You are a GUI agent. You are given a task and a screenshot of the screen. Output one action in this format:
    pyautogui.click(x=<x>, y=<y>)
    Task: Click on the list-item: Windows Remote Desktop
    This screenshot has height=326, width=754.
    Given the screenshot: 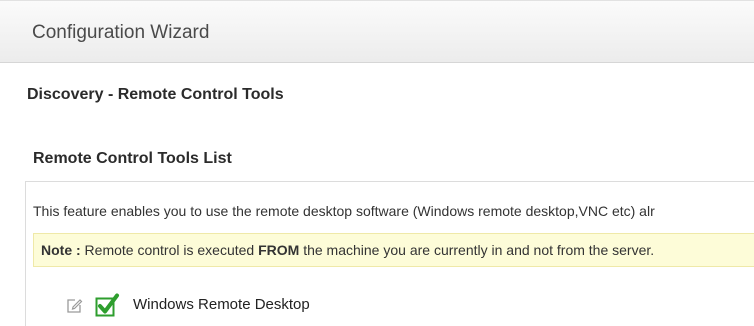 What is the action you would take?
    pyautogui.click(x=262, y=307)
    